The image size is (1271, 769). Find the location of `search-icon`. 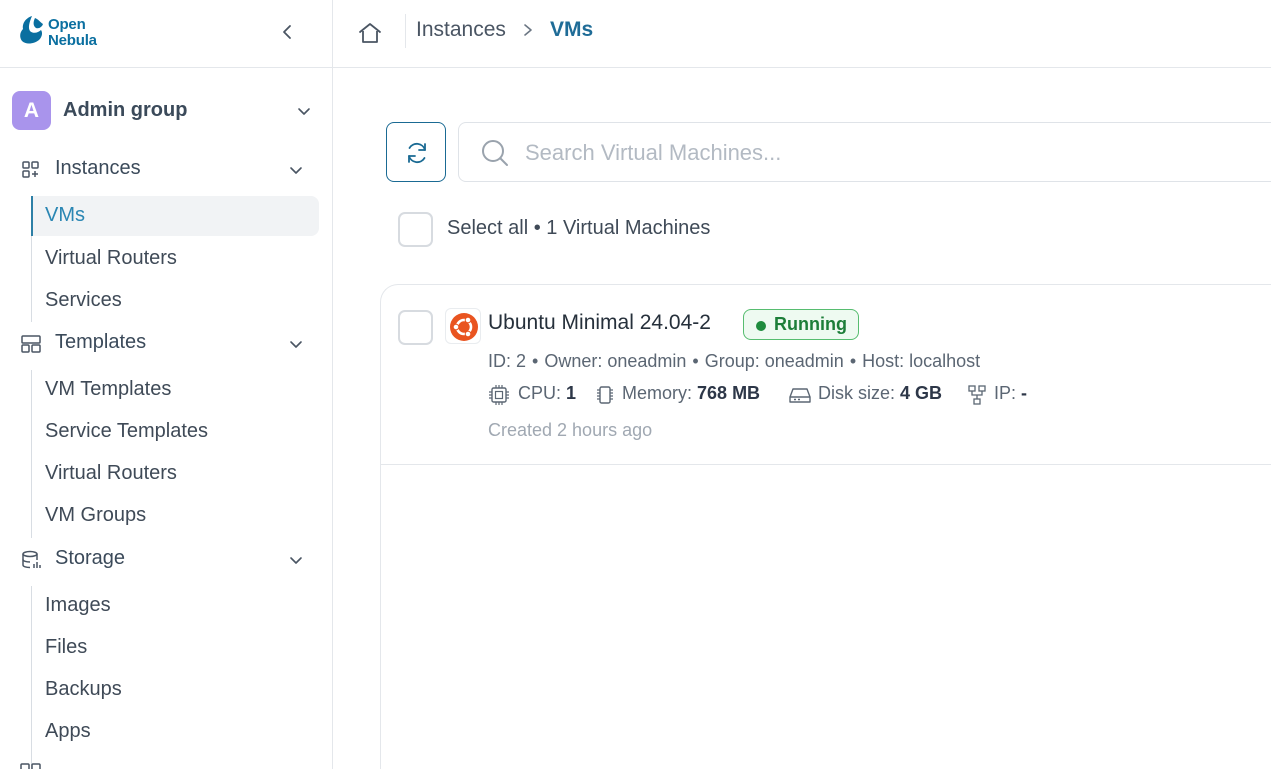

search-icon is located at coordinates (495, 153).